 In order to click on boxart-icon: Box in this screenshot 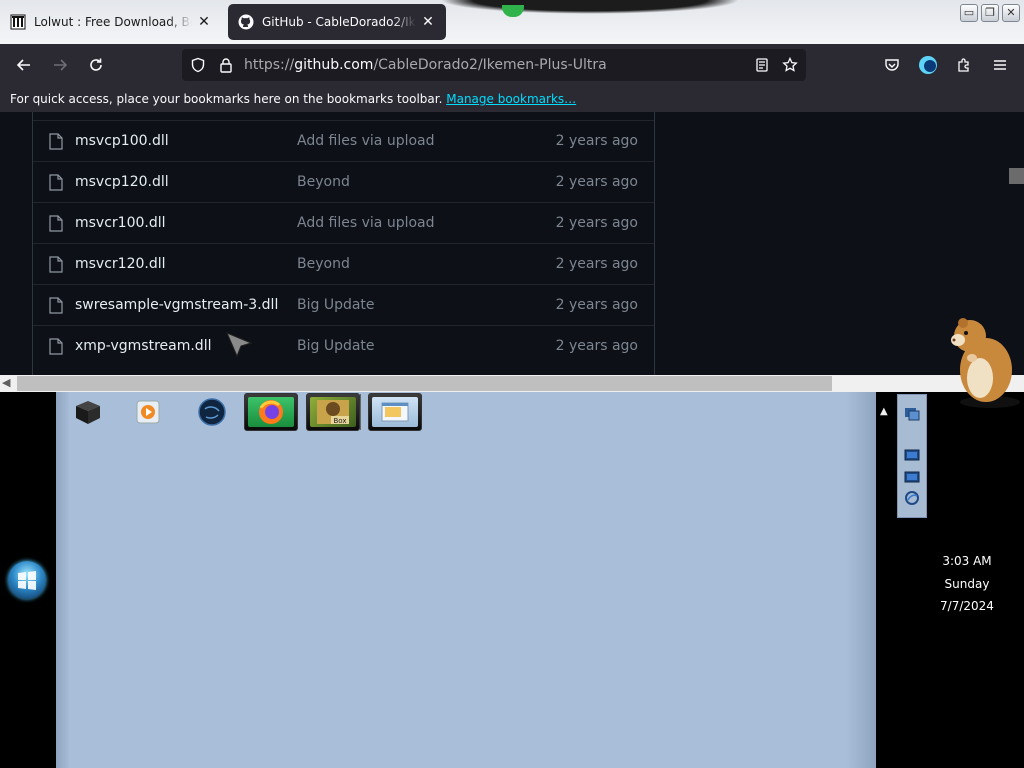, I will do `click(333, 412)`.